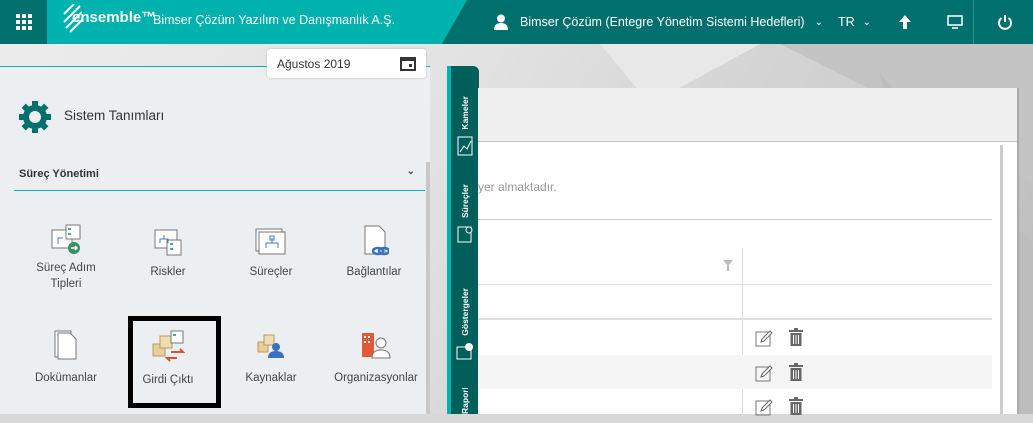  Describe the element at coordinates (374, 272) in the screenshot. I see `tile-label: Bağlantılar` at that location.